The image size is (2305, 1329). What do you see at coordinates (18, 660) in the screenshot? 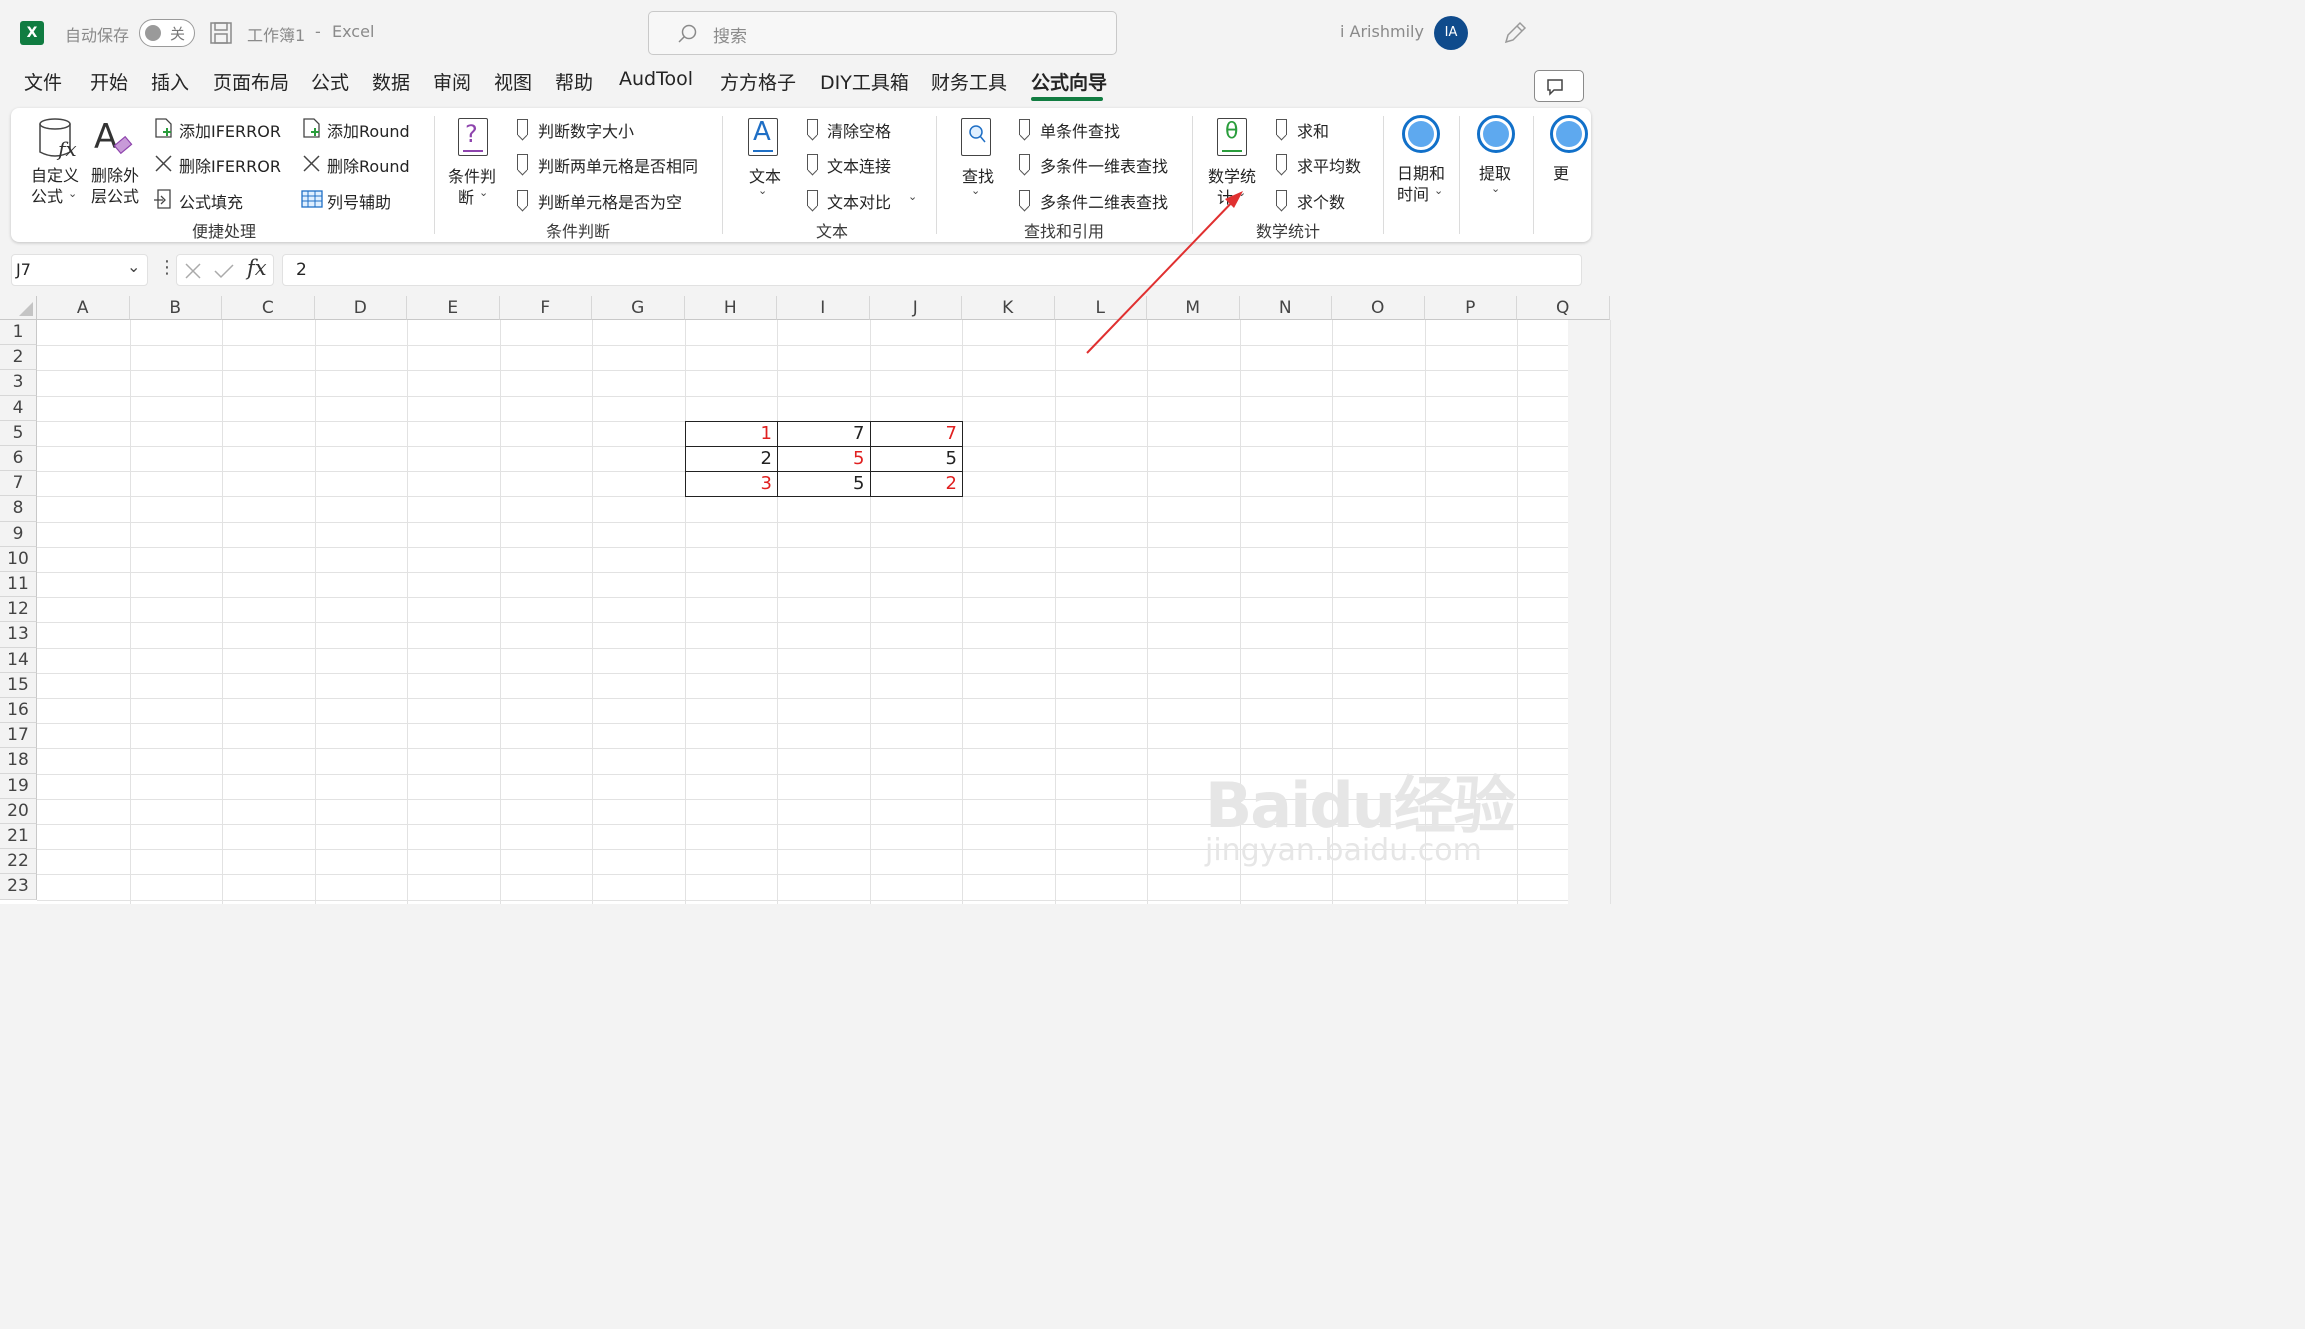
I see `row-header-14: 14` at bounding box center [18, 660].